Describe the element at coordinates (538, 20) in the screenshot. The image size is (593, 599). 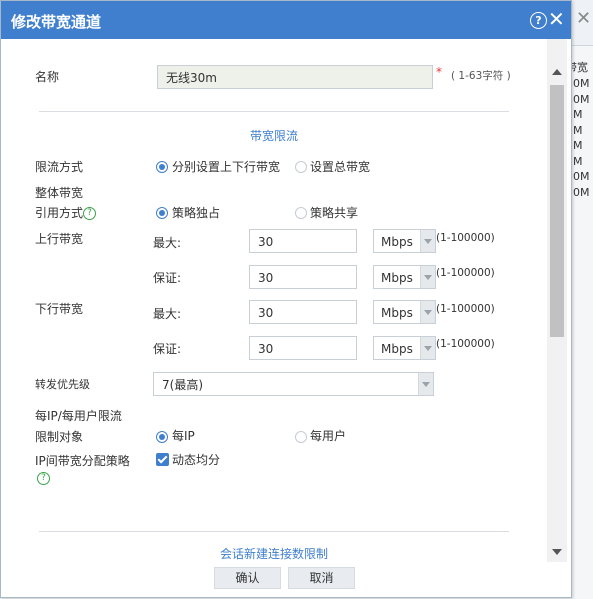
I see `question-circle-icon: ?` at that location.